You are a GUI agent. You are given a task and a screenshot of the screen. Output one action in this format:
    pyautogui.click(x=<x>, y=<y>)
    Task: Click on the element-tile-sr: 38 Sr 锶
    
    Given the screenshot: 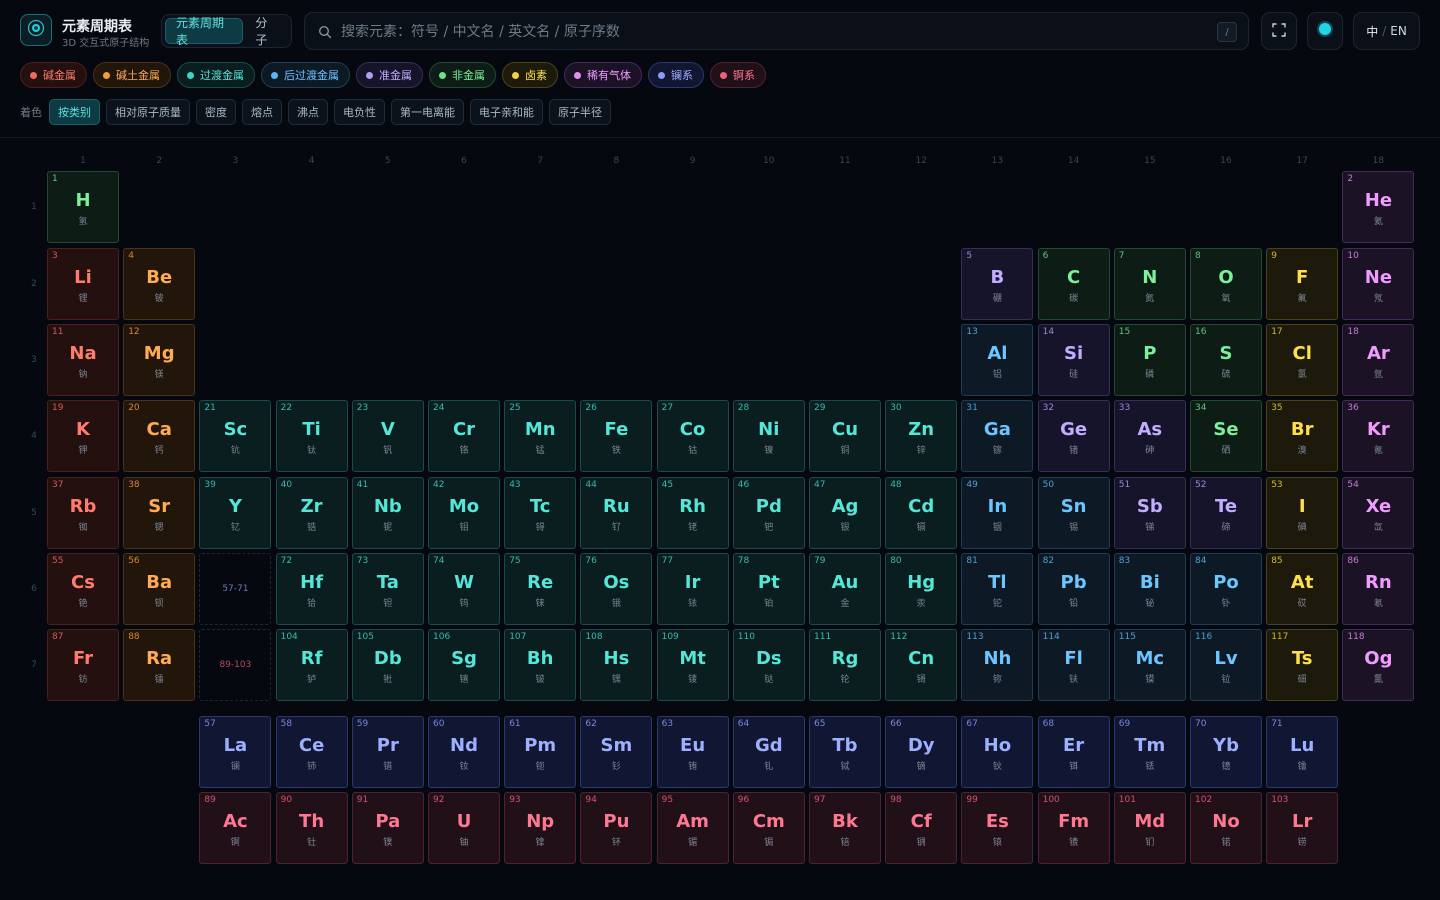 What is the action you would take?
    pyautogui.click(x=159, y=513)
    